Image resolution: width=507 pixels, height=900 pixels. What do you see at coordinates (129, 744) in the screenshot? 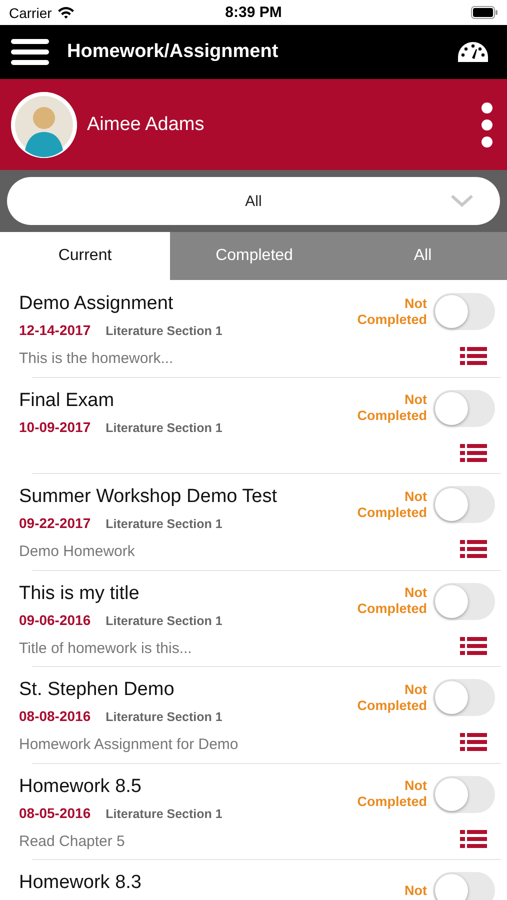
I see `assignment-description: Homework Assignment for Demo` at bounding box center [129, 744].